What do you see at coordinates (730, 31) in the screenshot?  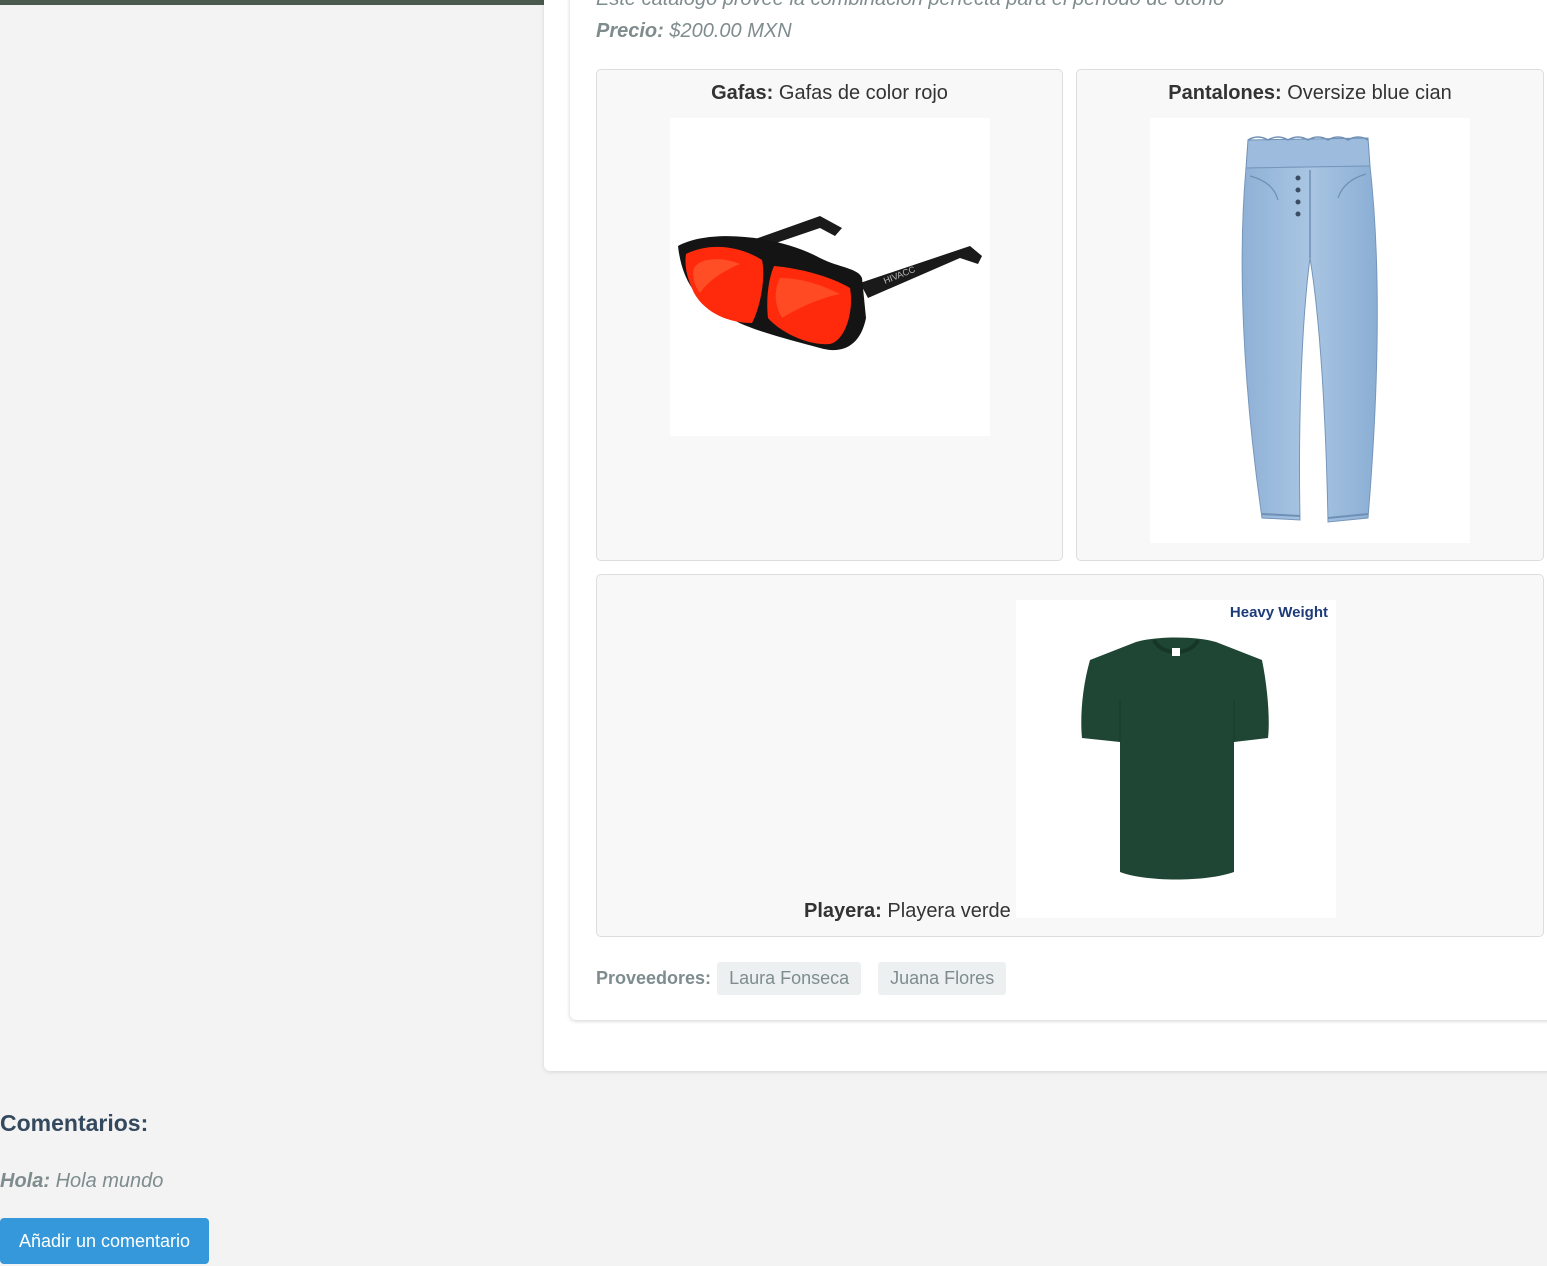 I see `price-value: $200.00 MXN` at bounding box center [730, 31].